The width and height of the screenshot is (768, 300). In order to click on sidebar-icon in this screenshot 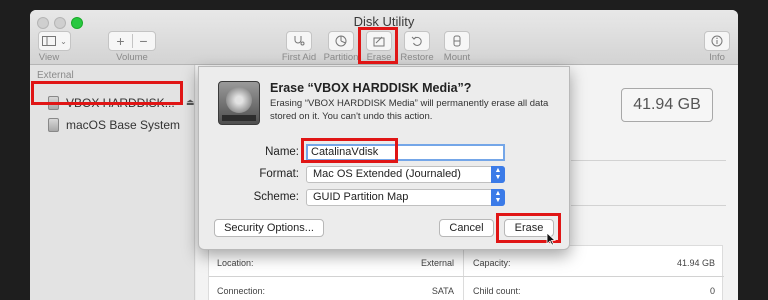, I will do `click(49, 41)`.